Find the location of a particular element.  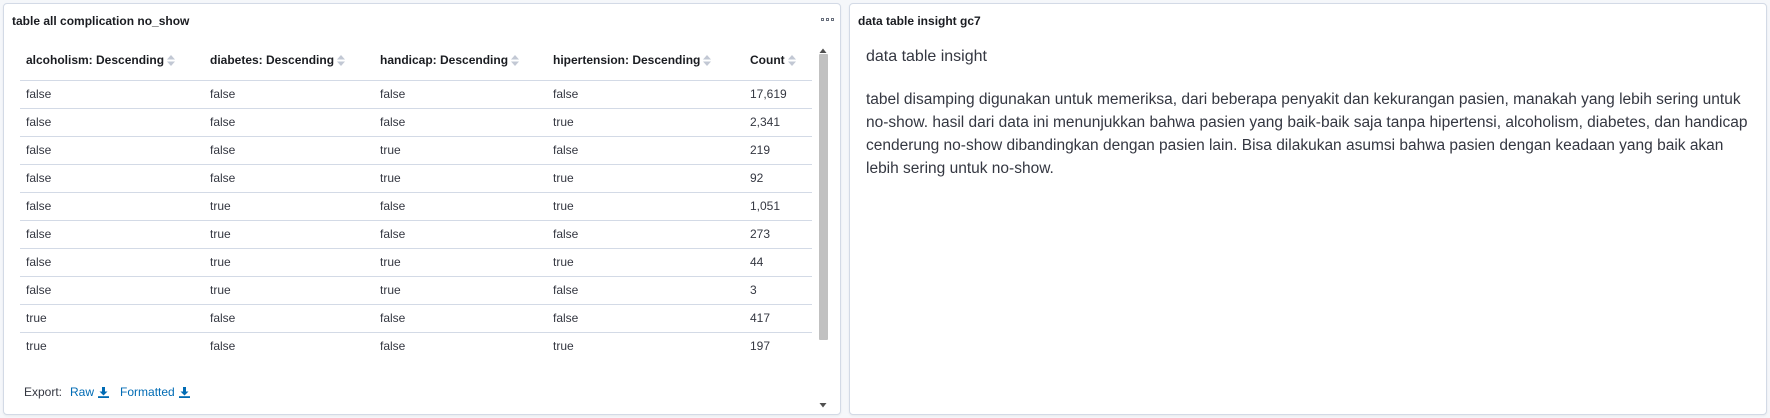

table-cell: 1,051 is located at coordinates (778, 206).